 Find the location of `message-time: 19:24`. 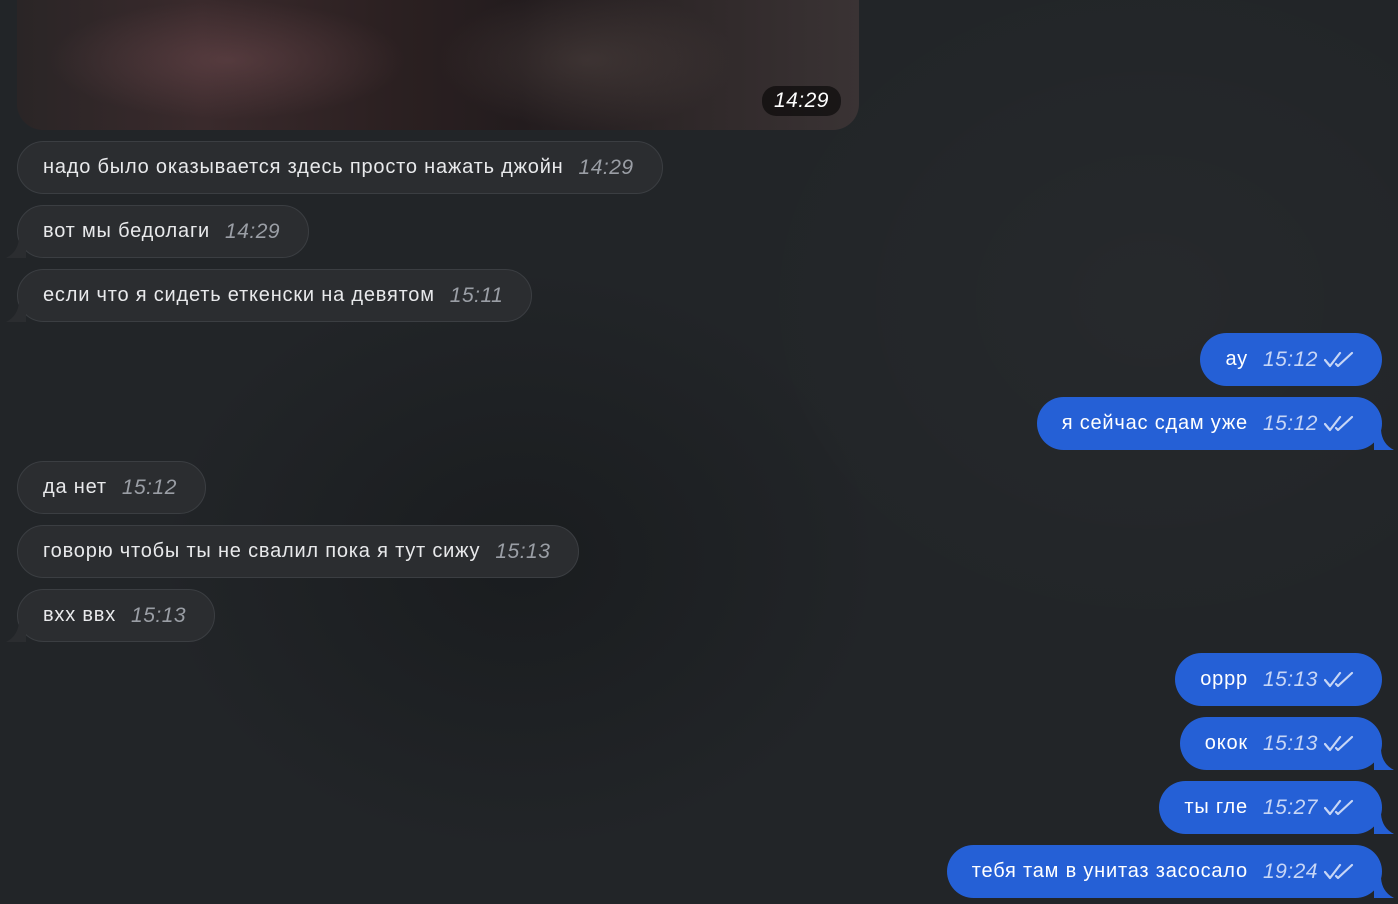

message-time: 19:24 is located at coordinates (1290, 871).